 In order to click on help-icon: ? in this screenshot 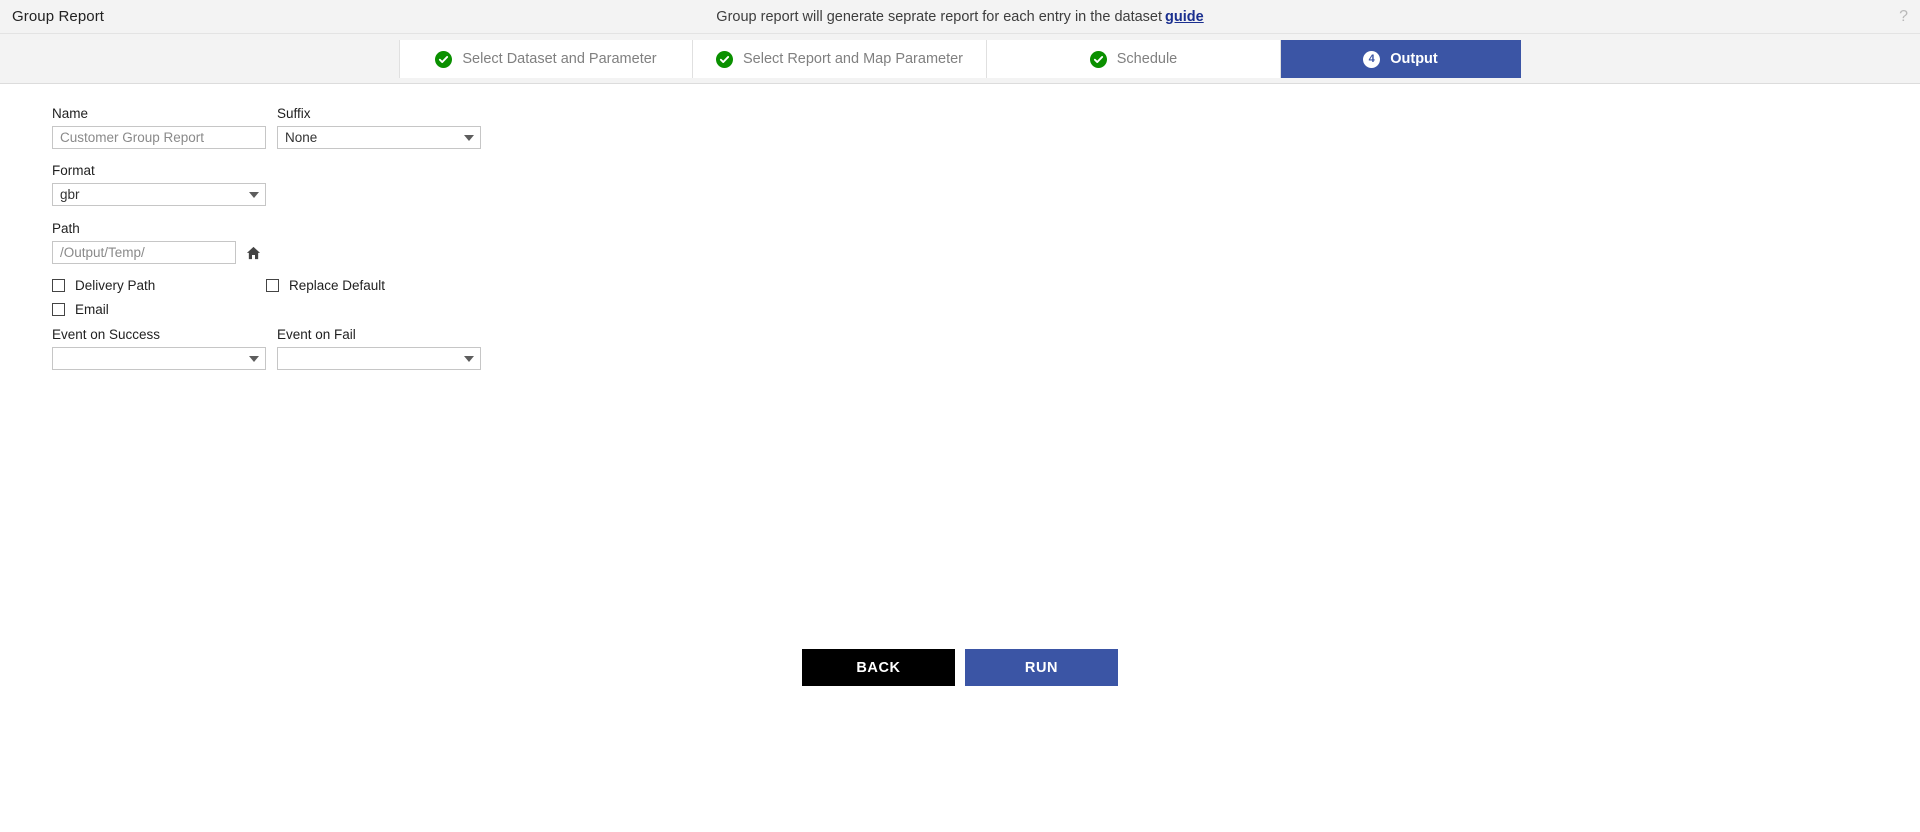, I will do `click(1903, 16)`.